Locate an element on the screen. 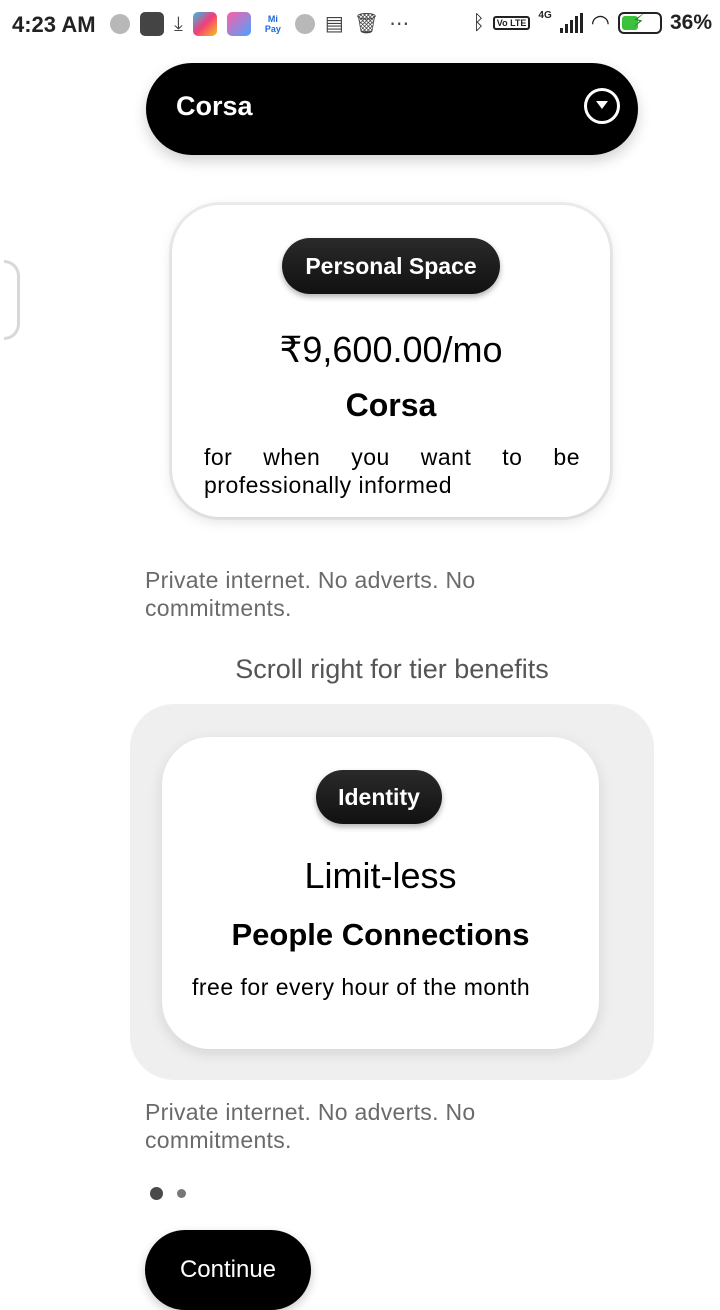  plan-selector-dropdown: Corsa is located at coordinates (392, 109).